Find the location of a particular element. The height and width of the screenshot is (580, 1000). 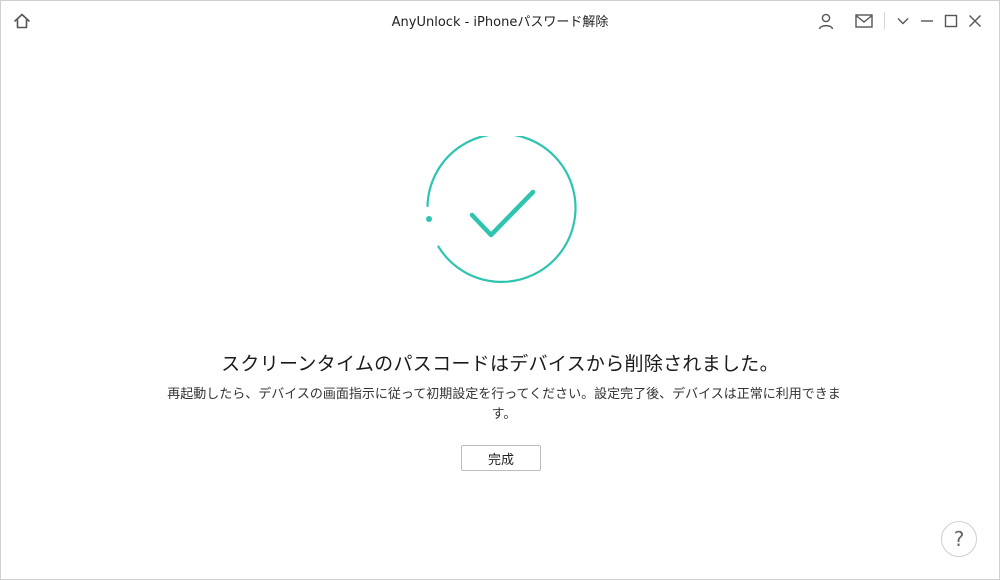

close-icon is located at coordinates (975, 21).